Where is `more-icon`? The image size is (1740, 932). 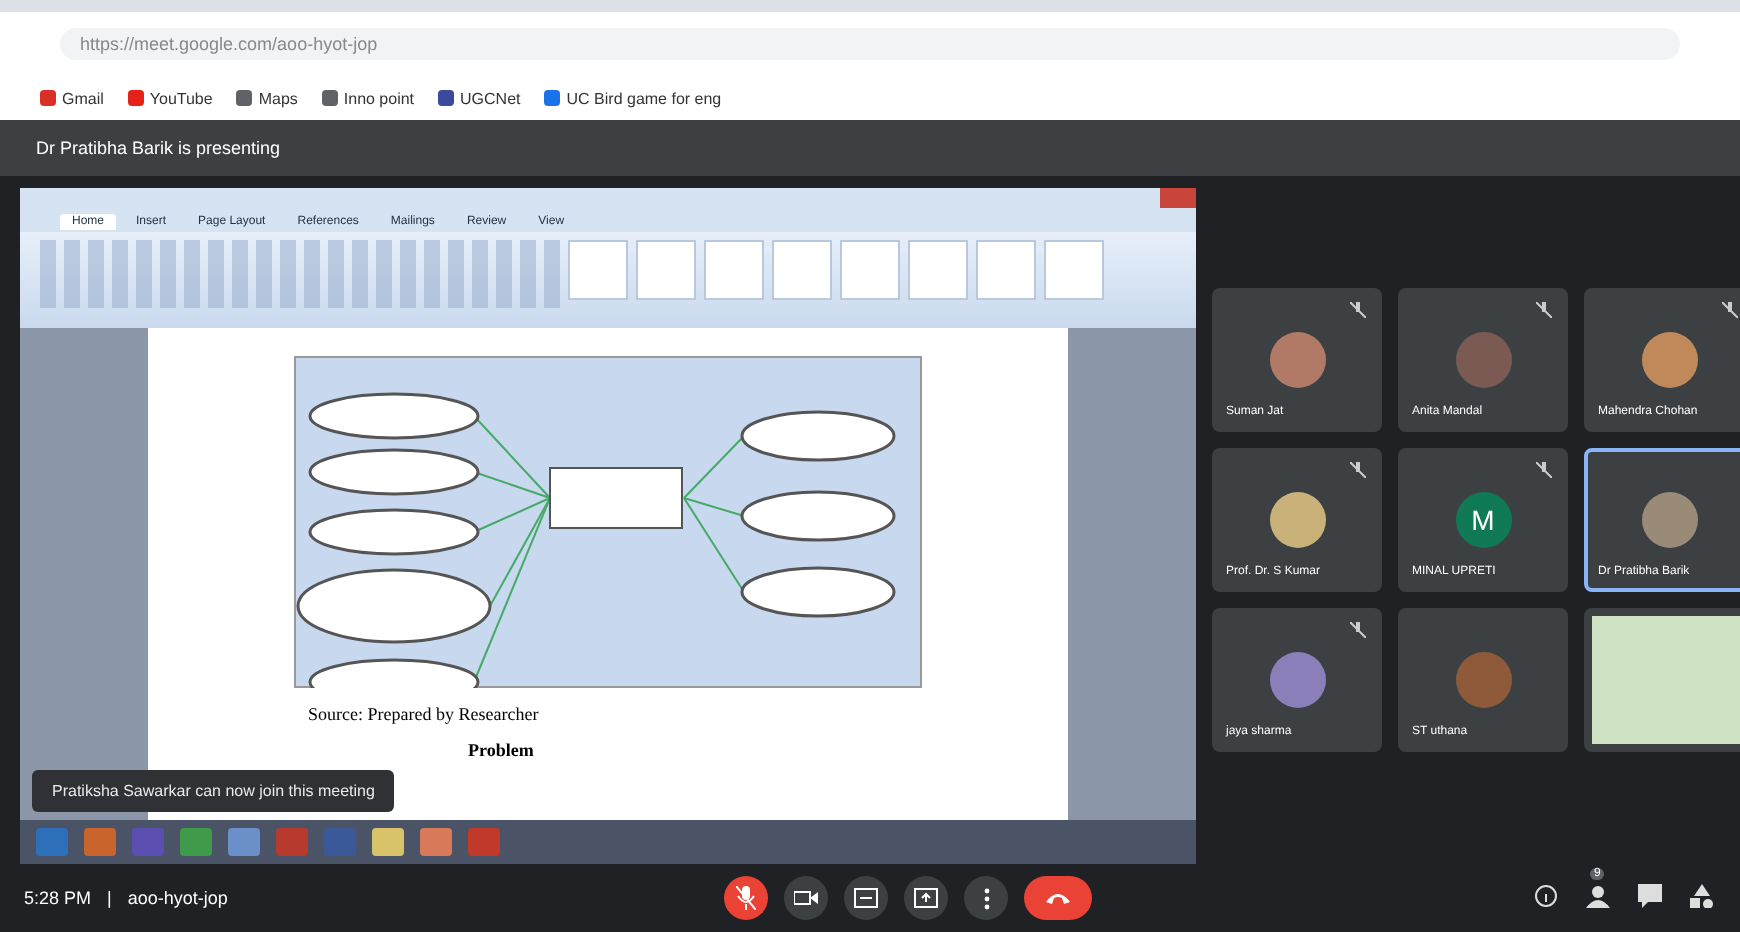
more-icon is located at coordinates (986, 898).